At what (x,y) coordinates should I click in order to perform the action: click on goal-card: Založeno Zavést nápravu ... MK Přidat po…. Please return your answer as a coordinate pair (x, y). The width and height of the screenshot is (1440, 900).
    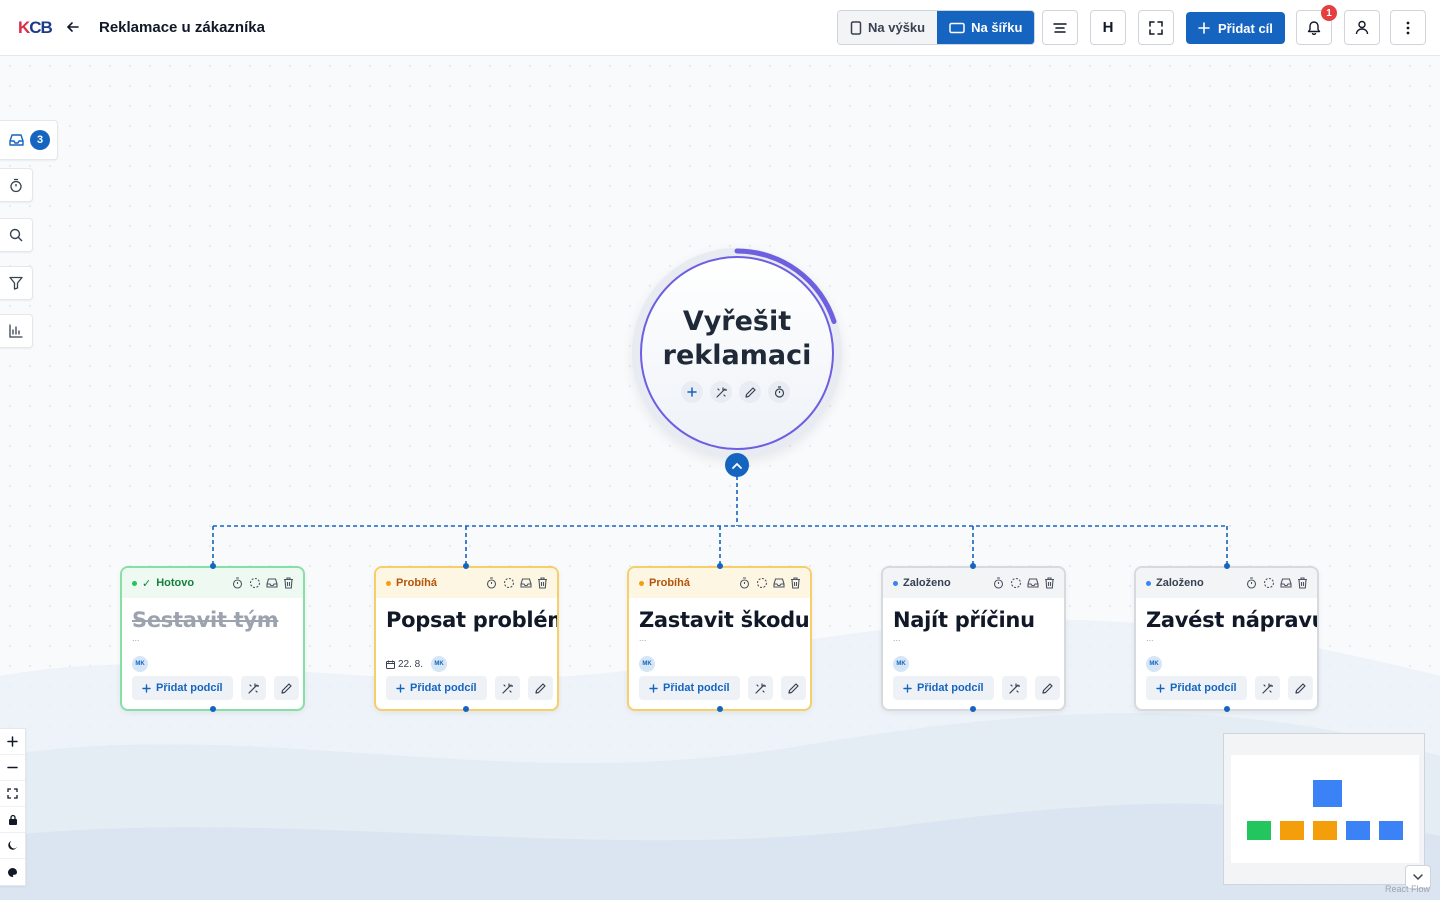
    Looking at the image, I should click on (1226, 638).